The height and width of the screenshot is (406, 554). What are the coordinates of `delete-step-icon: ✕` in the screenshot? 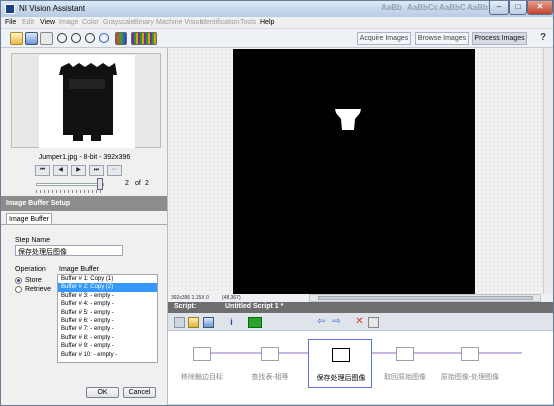 It's located at (359, 322).